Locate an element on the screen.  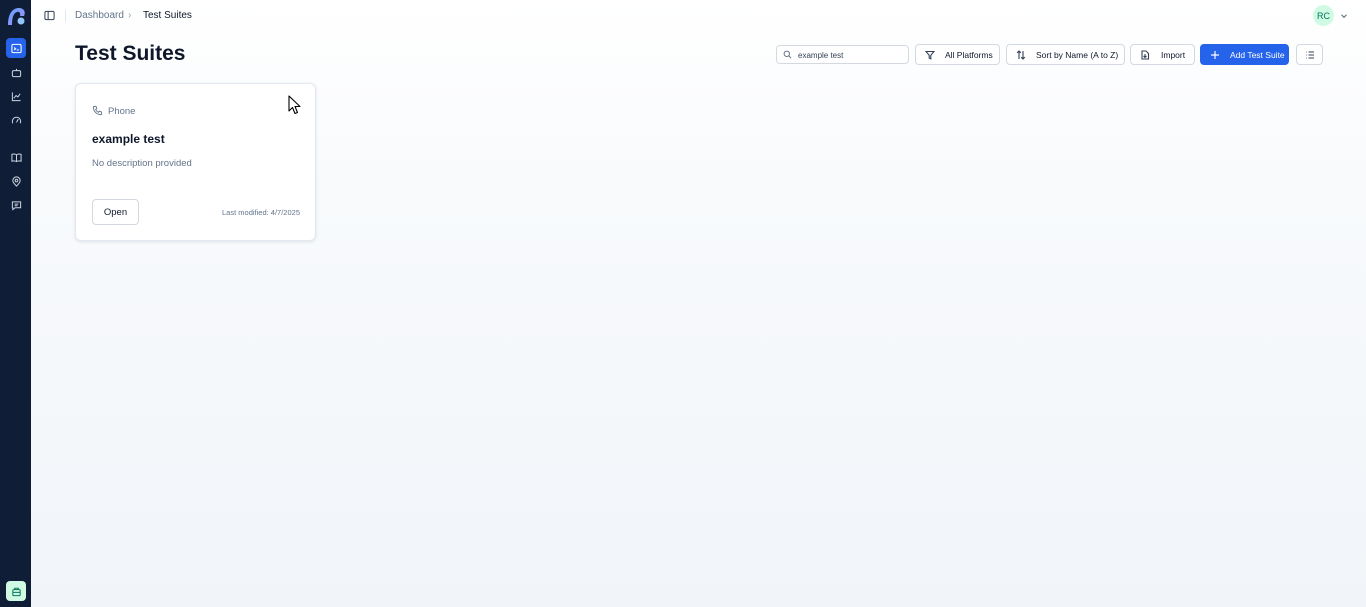
sidebar-bottom-button is located at coordinates (16, 591).